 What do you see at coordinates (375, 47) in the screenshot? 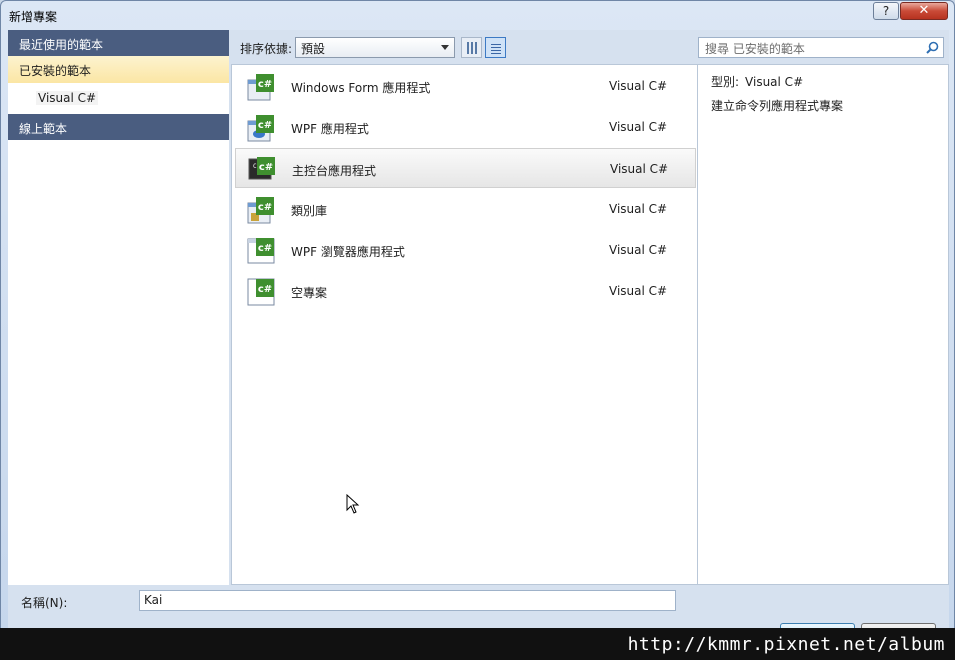
I see `sort-dropdown: 預設` at bounding box center [375, 47].